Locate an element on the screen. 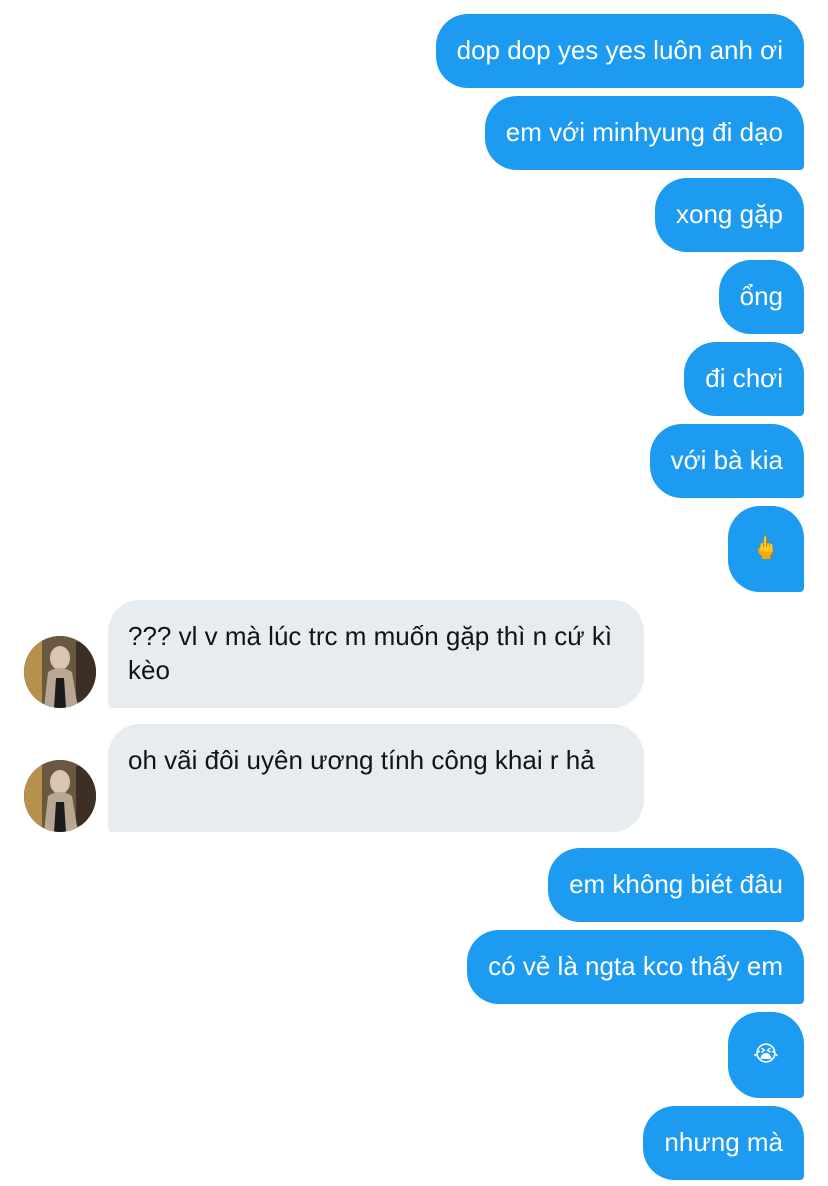 This screenshot has width=828, height=1186. message-text: em không biét đâu is located at coordinates (676, 884).